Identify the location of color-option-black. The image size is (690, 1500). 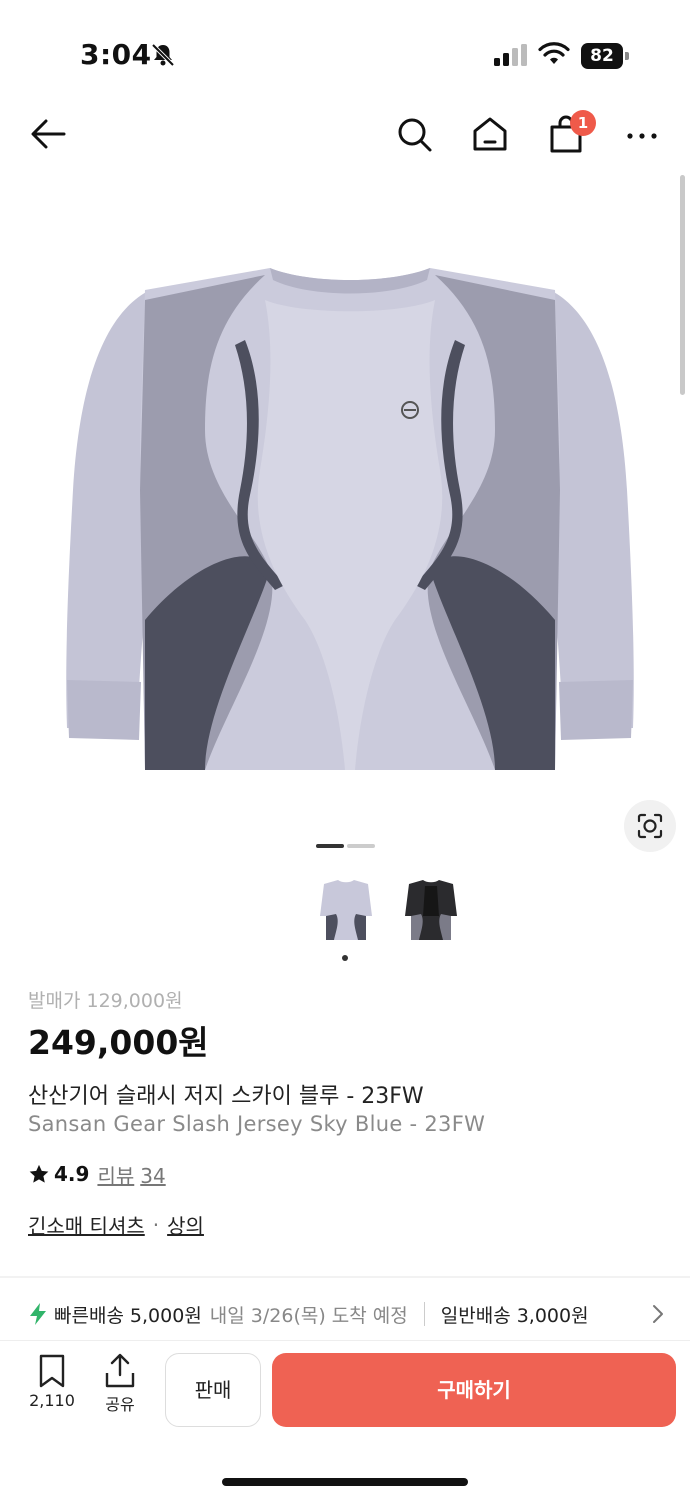
(431, 911).